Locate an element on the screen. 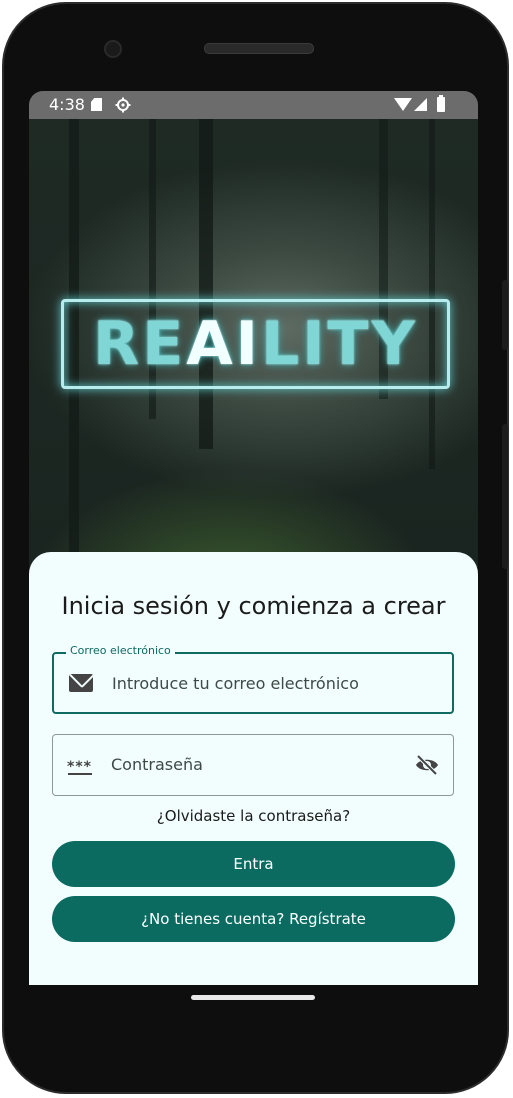 This screenshot has height=1098, width=513. reaility-logo: REAILITY is located at coordinates (255, 344).